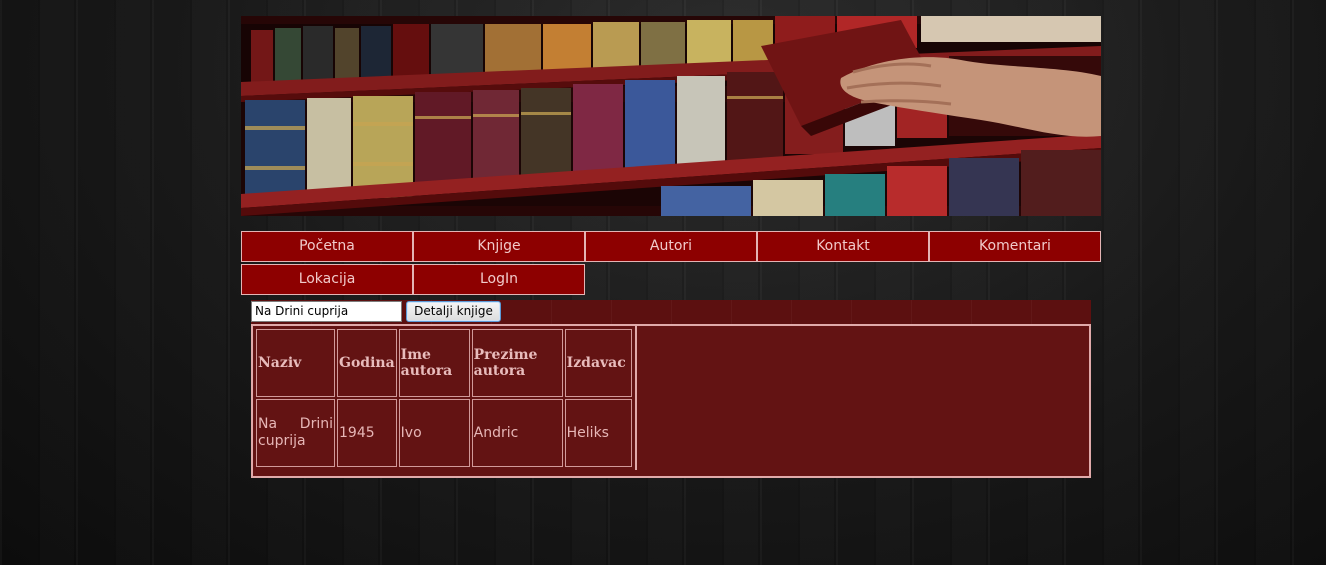 This screenshot has height=565, width=1326. What do you see at coordinates (517, 433) in the screenshot?
I see `cell-prezime-autora: Andric` at bounding box center [517, 433].